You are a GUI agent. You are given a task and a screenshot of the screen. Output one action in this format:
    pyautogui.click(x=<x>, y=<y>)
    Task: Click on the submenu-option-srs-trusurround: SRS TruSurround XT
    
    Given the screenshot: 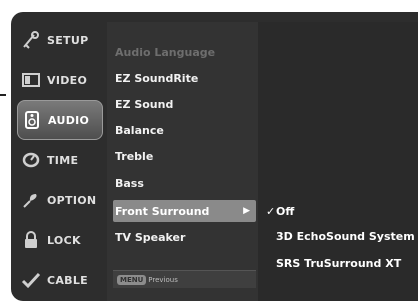 What is the action you would take?
    pyautogui.click(x=338, y=263)
    